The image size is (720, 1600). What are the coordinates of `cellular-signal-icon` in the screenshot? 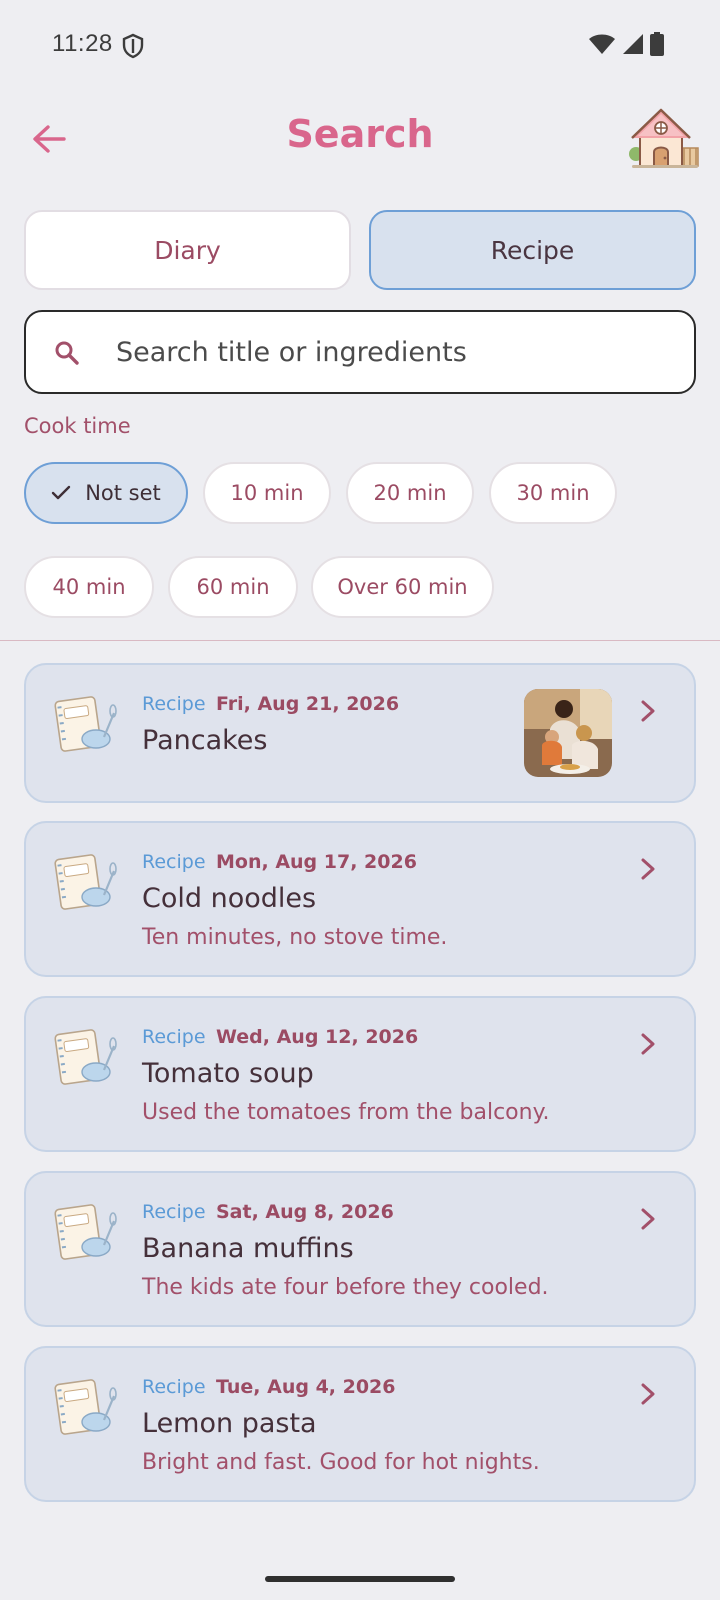 It's located at (633, 44).